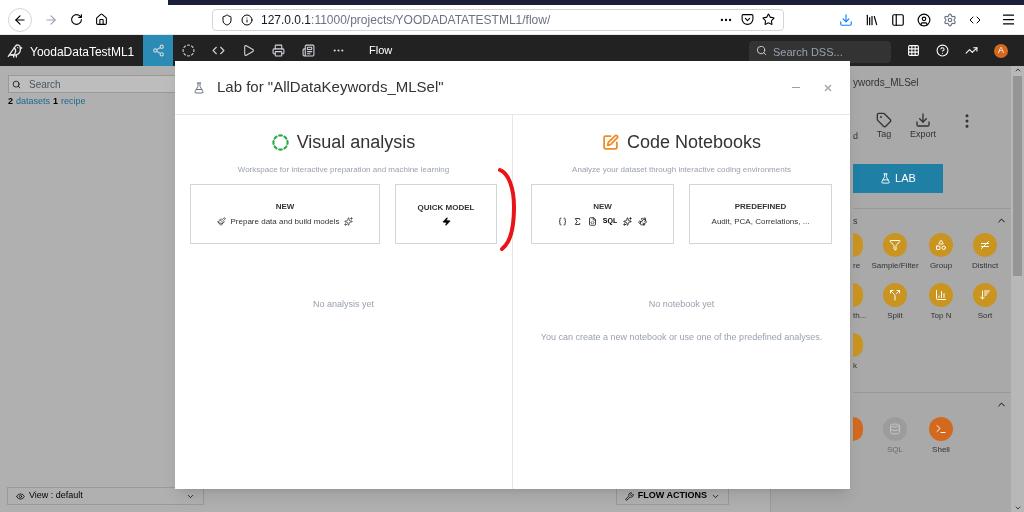  Describe the element at coordinates (681, 304) in the screenshot. I see `empty-message: No notebook yet` at that location.